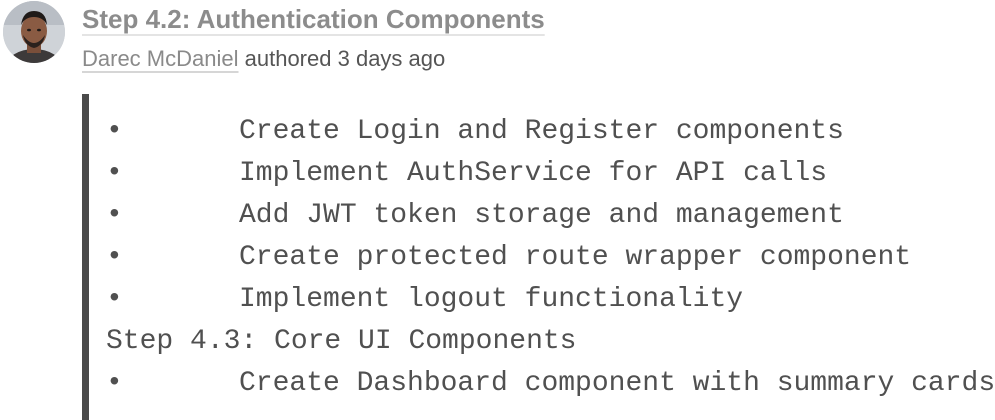 The image size is (995, 420). Describe the element at coordinates (391, 58) in the screenshot. I see `commit-time: 3 days ago` at that location.